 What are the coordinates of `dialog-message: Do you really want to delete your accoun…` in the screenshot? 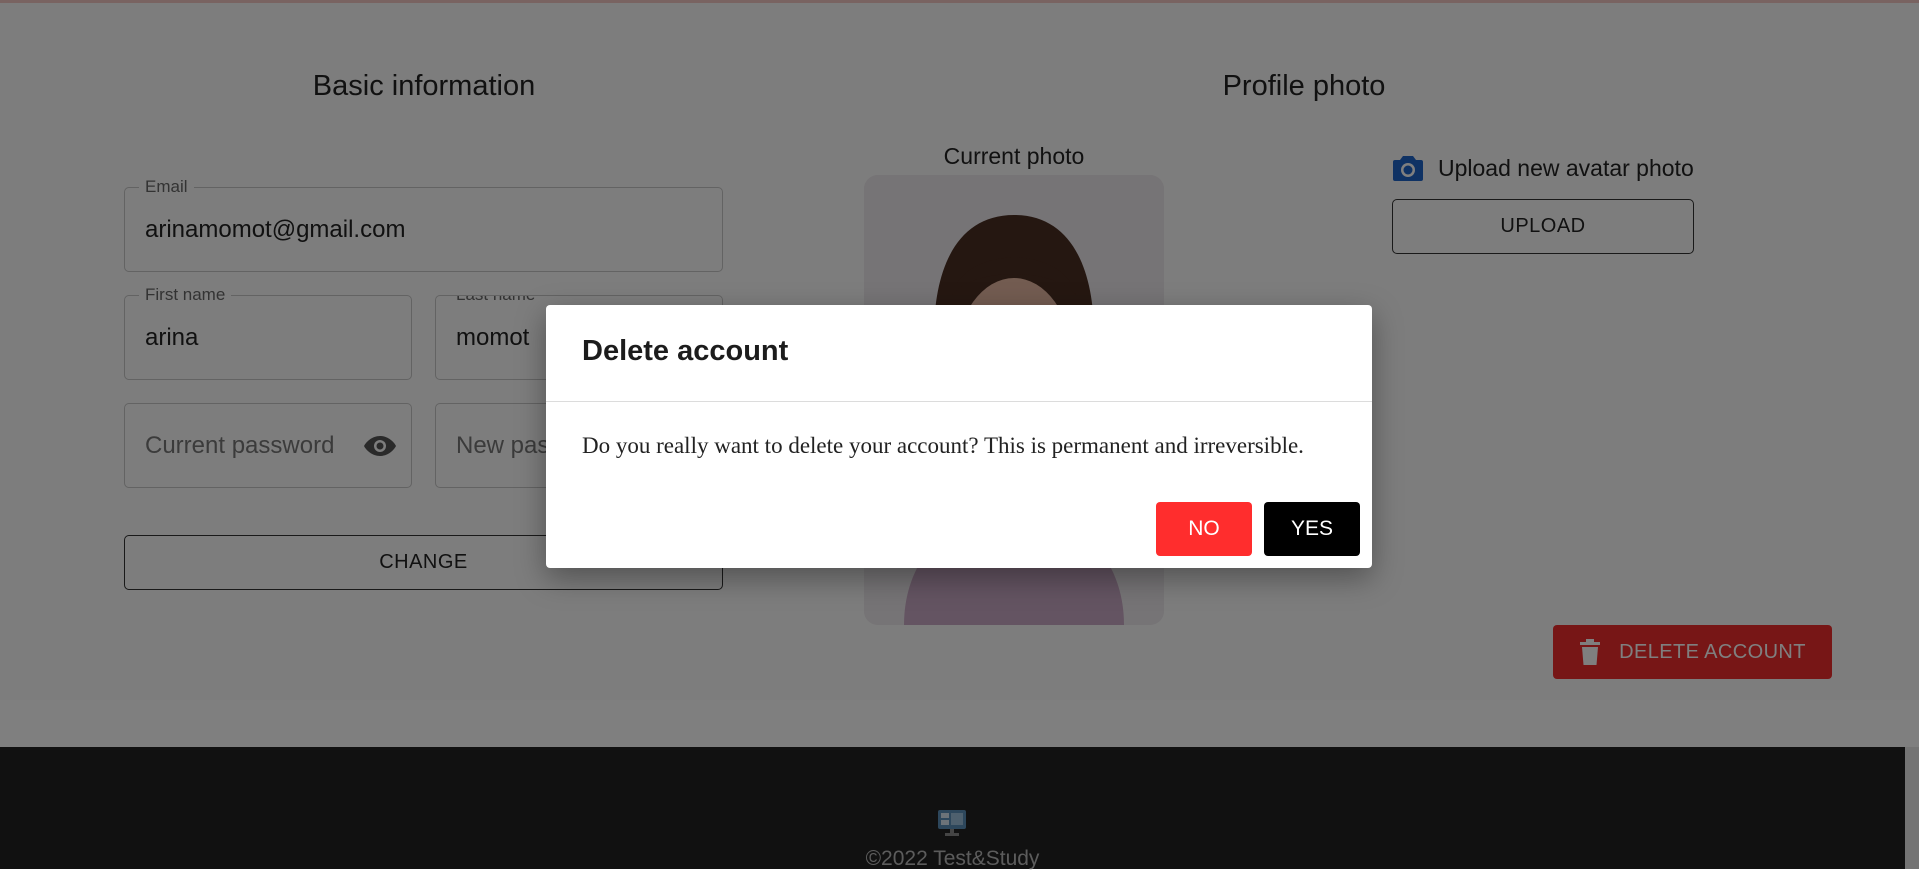 It's located at (943, 445).